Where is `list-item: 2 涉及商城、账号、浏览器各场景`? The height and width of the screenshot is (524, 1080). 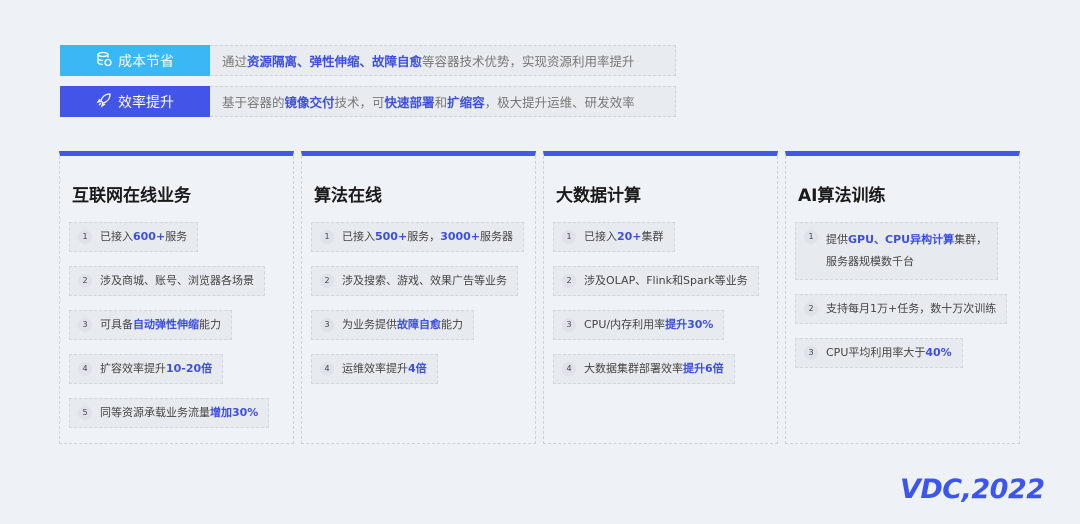
list-item: 2 涉及商城、账号、浏览器各场景 is located at coordinates (167, 281).